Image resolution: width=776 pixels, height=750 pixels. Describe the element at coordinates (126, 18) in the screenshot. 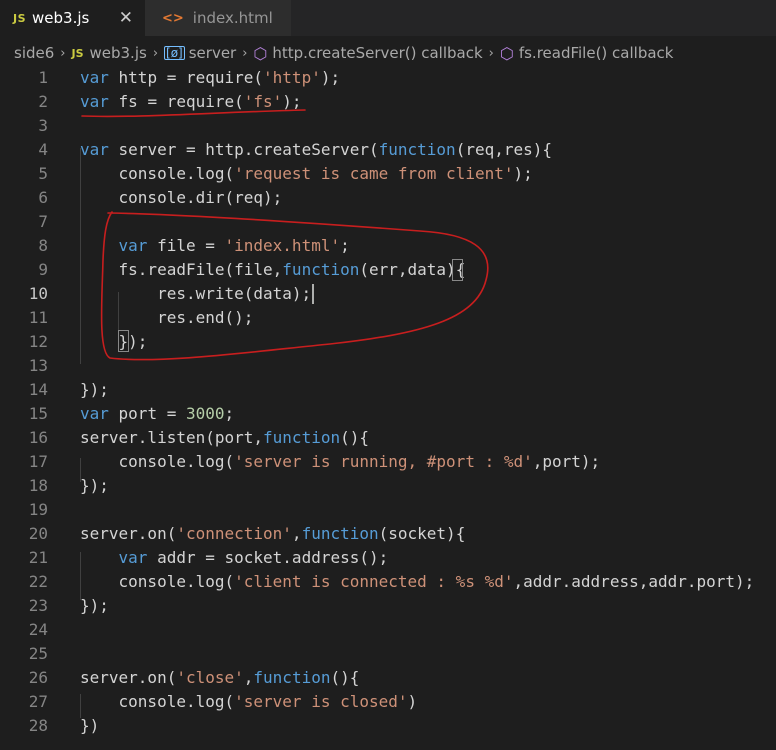

I see `close-tab-icon: ✕` at that location.